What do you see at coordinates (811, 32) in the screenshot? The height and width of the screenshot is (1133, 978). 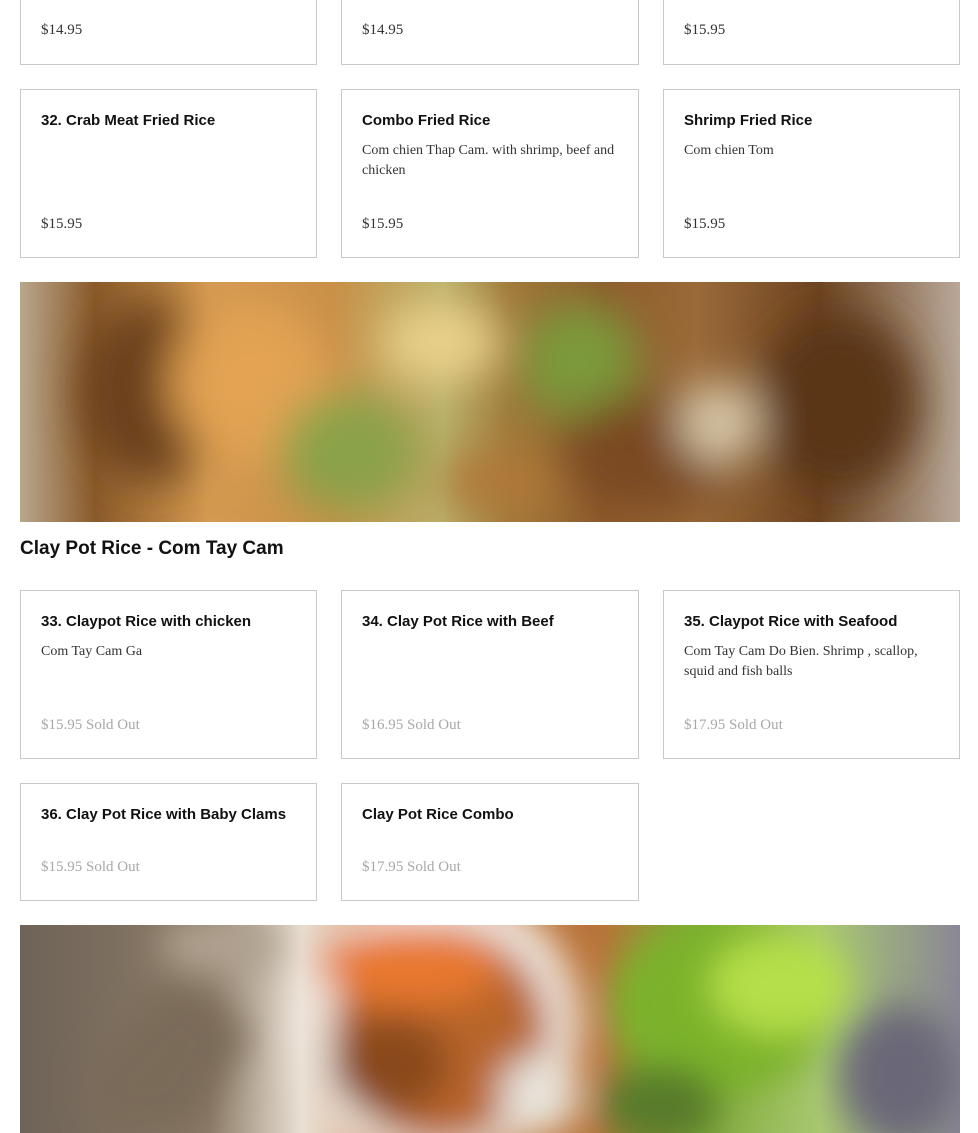 I see `menu-item-card: $15.95` at bounding box center [811, 32].